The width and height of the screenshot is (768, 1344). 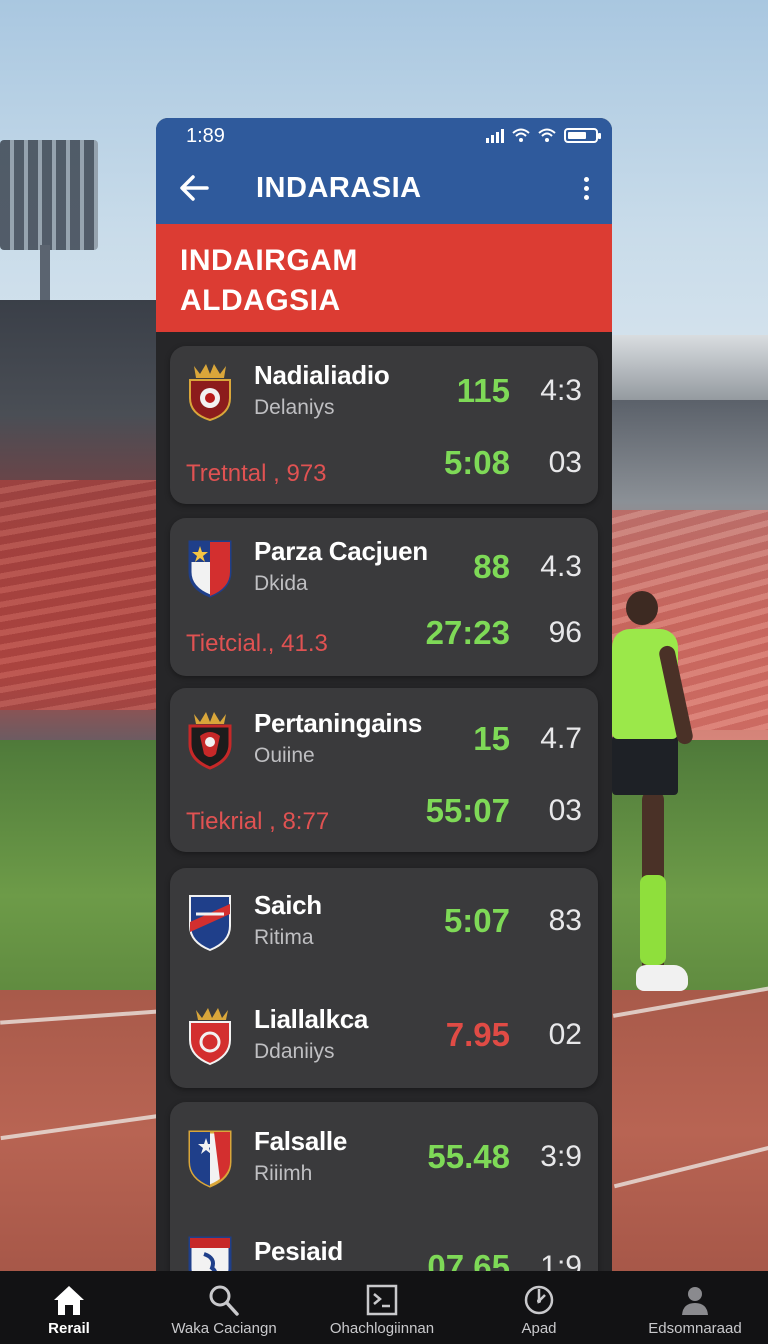 What do you see at coordinates (288, 905) in the screenshot?
I see `team-name: Saich` at bounding box center [288, 905].